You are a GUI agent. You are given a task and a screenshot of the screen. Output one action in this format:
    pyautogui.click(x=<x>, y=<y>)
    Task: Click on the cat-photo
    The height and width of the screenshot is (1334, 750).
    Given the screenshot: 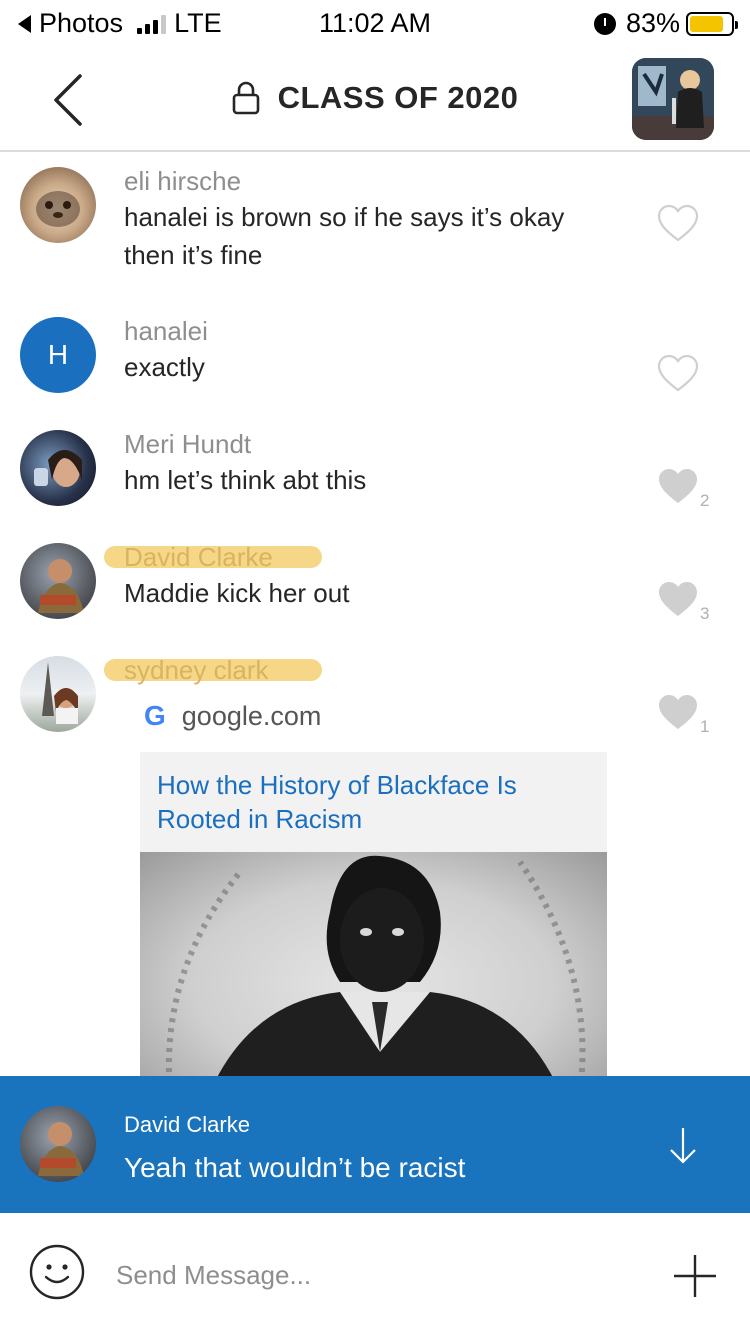 What is the action you would take?
    pyautogui.click(x=58, y=209)
    